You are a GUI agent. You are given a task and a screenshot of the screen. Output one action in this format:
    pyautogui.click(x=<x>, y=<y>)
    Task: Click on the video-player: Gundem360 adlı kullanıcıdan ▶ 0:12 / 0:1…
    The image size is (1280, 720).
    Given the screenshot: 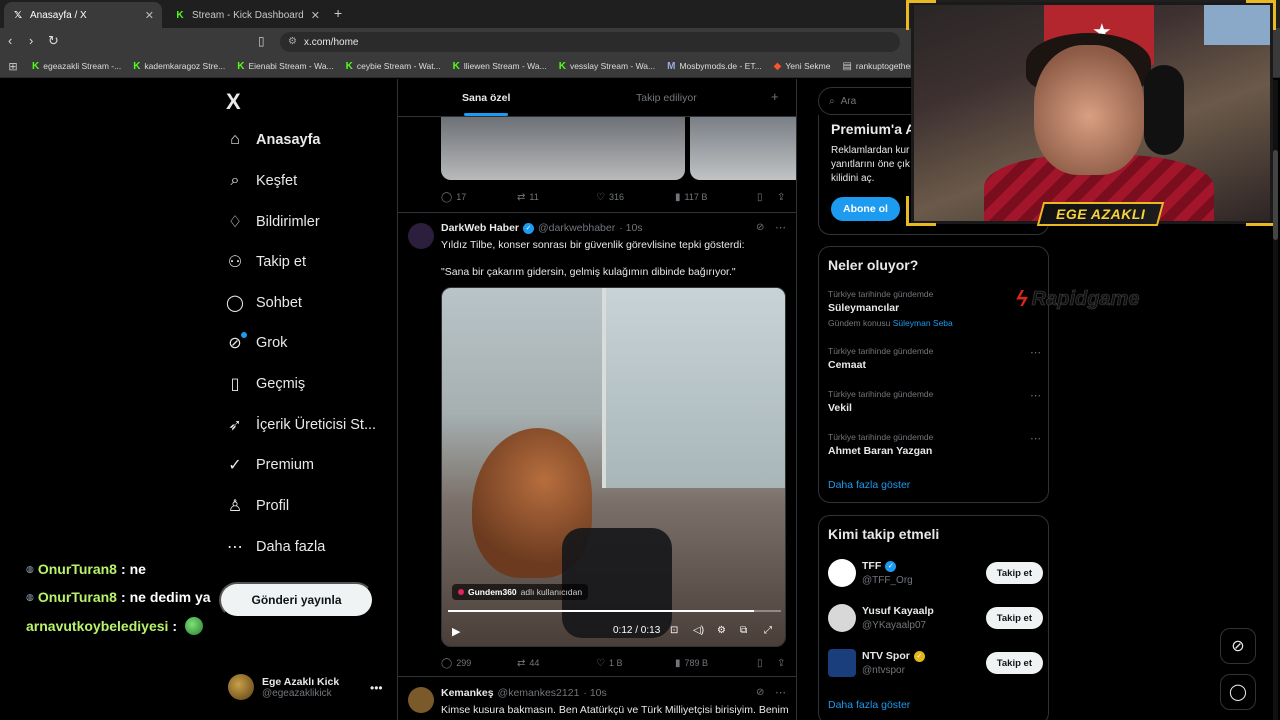 What is the action you would take?
    pyautogui.click(x=613, y=467)
    